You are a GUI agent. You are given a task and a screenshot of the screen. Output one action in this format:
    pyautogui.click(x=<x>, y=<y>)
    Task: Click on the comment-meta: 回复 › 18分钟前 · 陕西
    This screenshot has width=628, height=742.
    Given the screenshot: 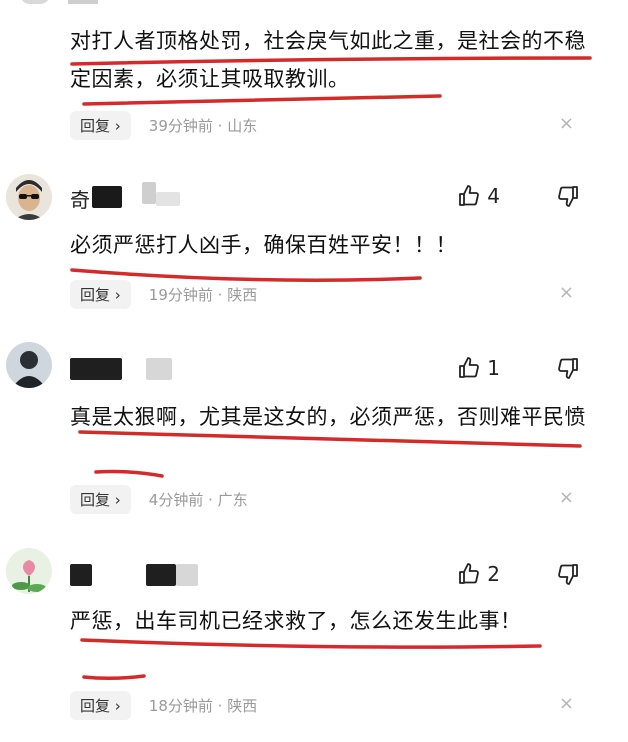 What is the action you would take?
    pyautogui.click(x=163, y=705)
    